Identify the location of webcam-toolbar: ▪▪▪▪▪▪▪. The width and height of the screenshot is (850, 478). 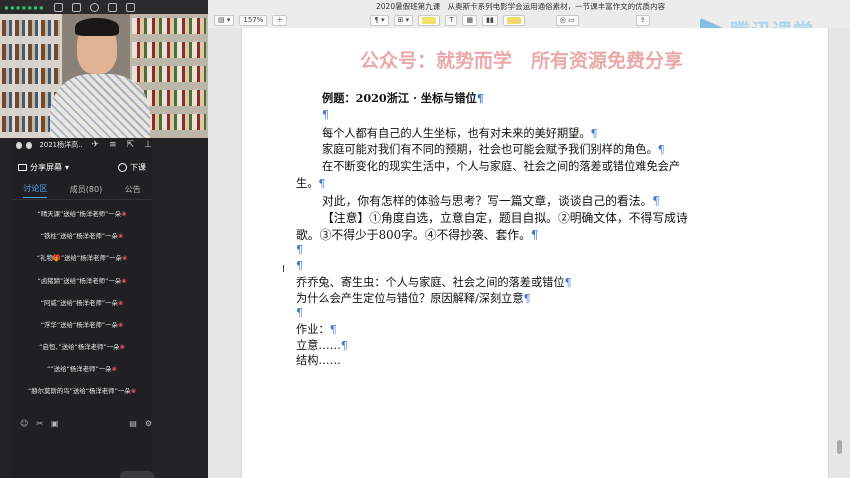
(104, 7).